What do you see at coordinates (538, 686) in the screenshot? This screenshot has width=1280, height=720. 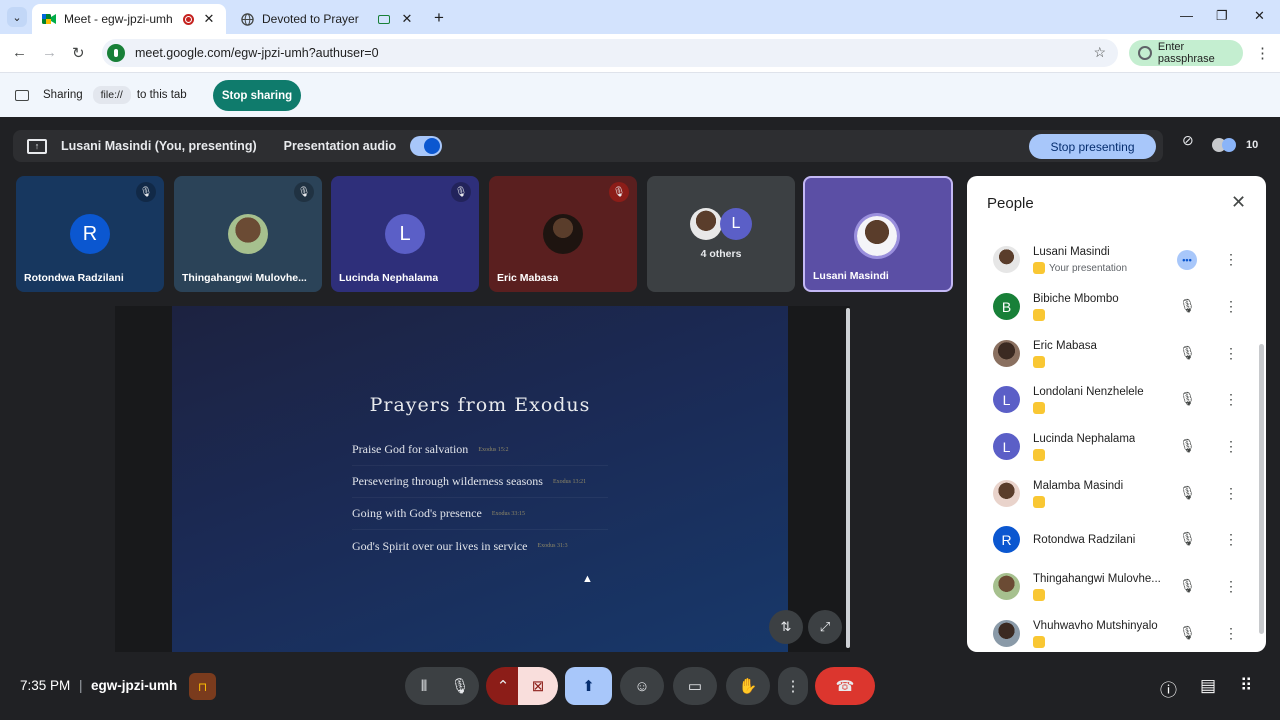 I see `camera-off-button: ⊠` at bounding box center [538, 686].